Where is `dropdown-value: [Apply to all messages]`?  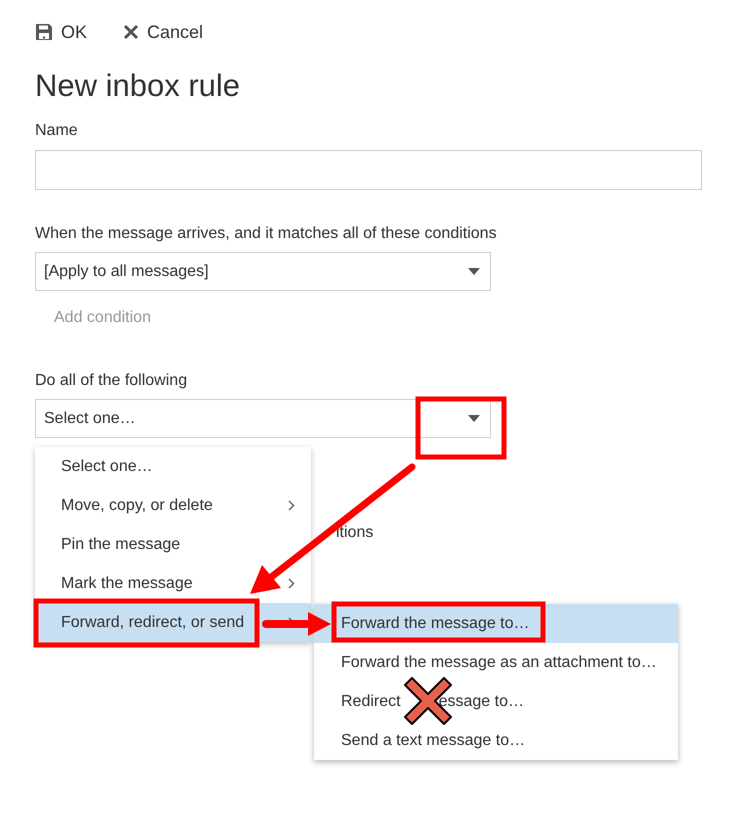 dropdown-value: [Apply to all messages] is located at coordinates (126, 272).